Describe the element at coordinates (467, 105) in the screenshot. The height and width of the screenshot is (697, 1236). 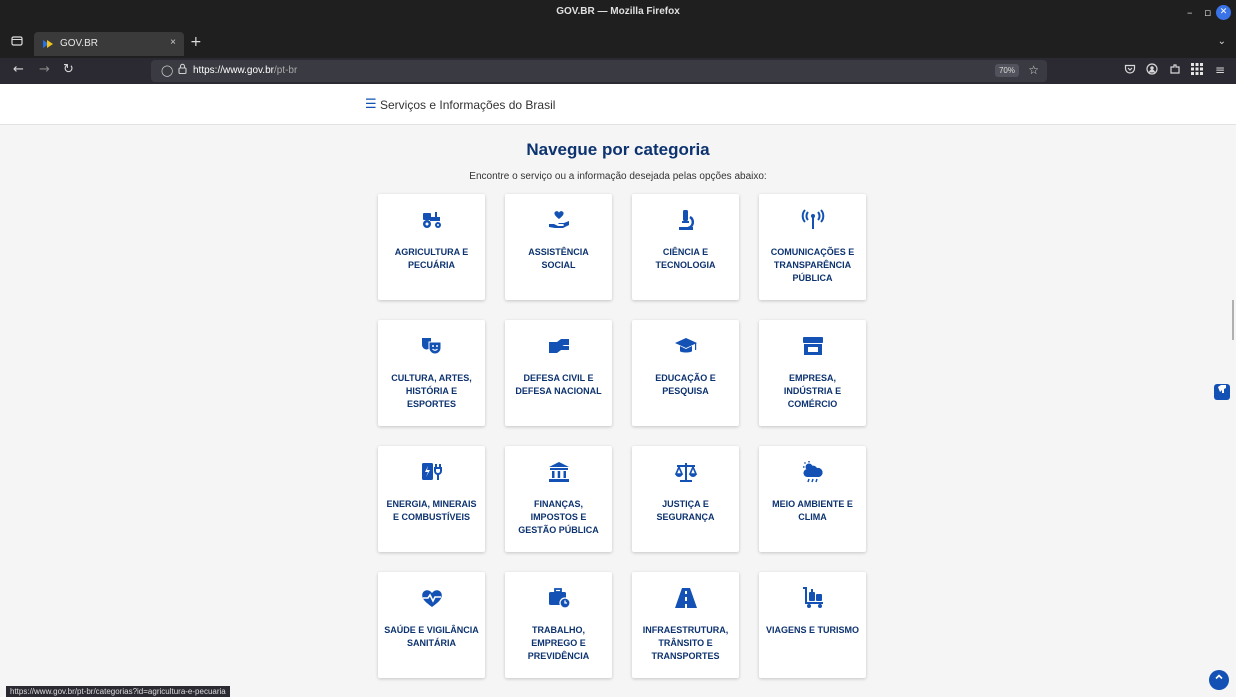
I see `site-title: Serviços e Informações do Brasil` at that location.